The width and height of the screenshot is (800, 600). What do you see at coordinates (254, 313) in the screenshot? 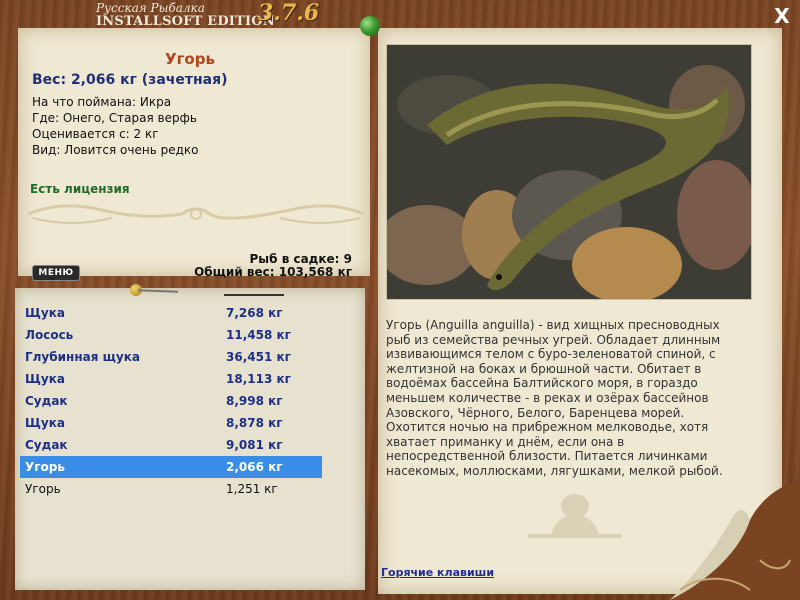
I see `fish-list-weight: 7,268 кг` at bounding box center [254, 313].